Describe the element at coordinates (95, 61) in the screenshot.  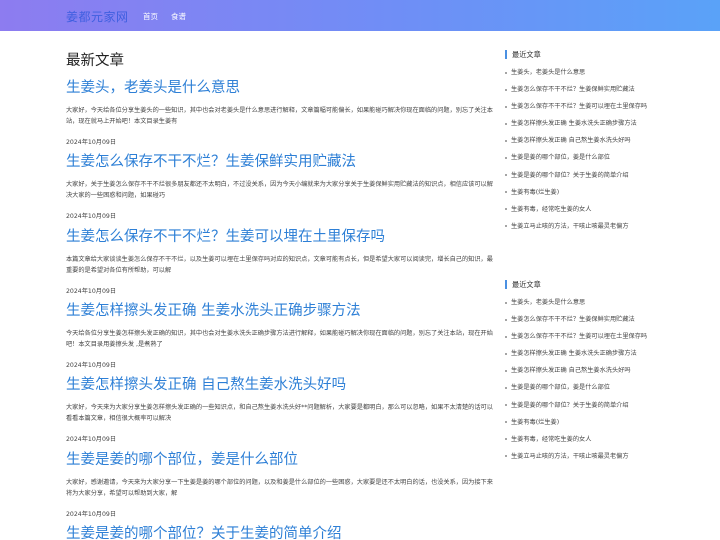
I see `section-title: 最新文章` at that location.